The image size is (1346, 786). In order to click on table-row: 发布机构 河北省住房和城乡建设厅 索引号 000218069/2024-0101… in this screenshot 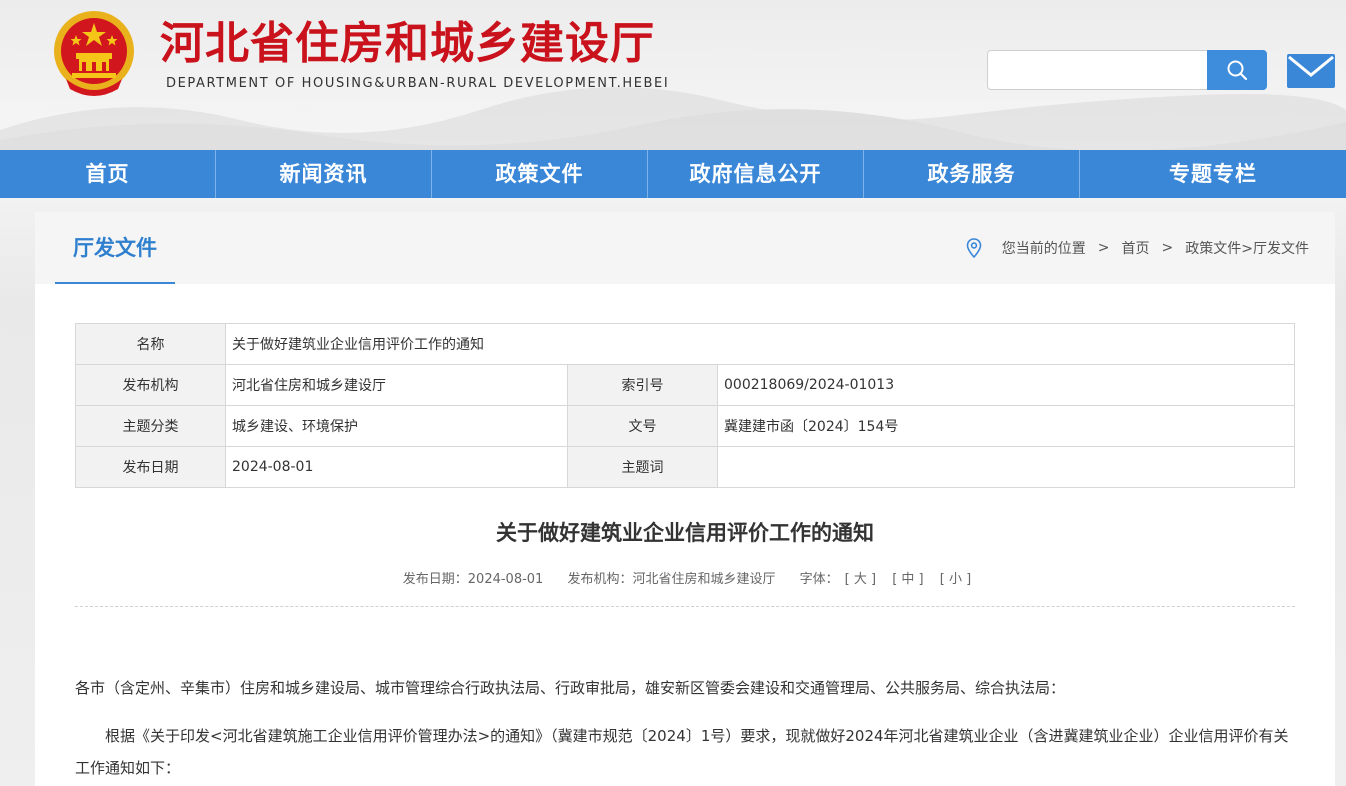, I will do `click(685, 385)`.